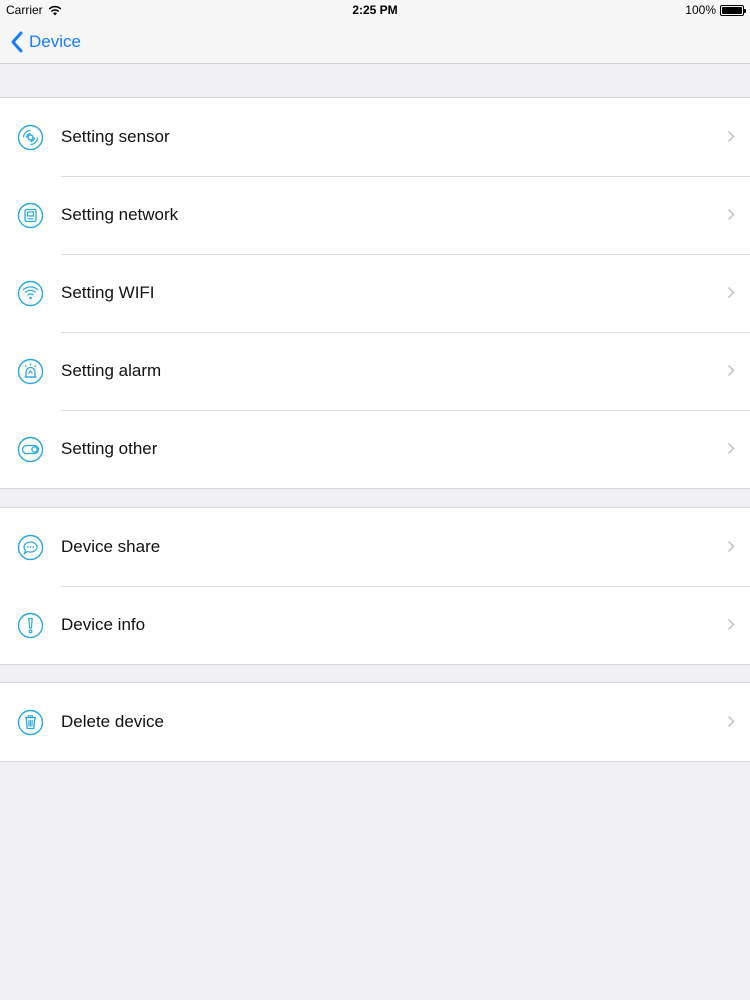  I want to click on back-button: Device, so click(45, 42).